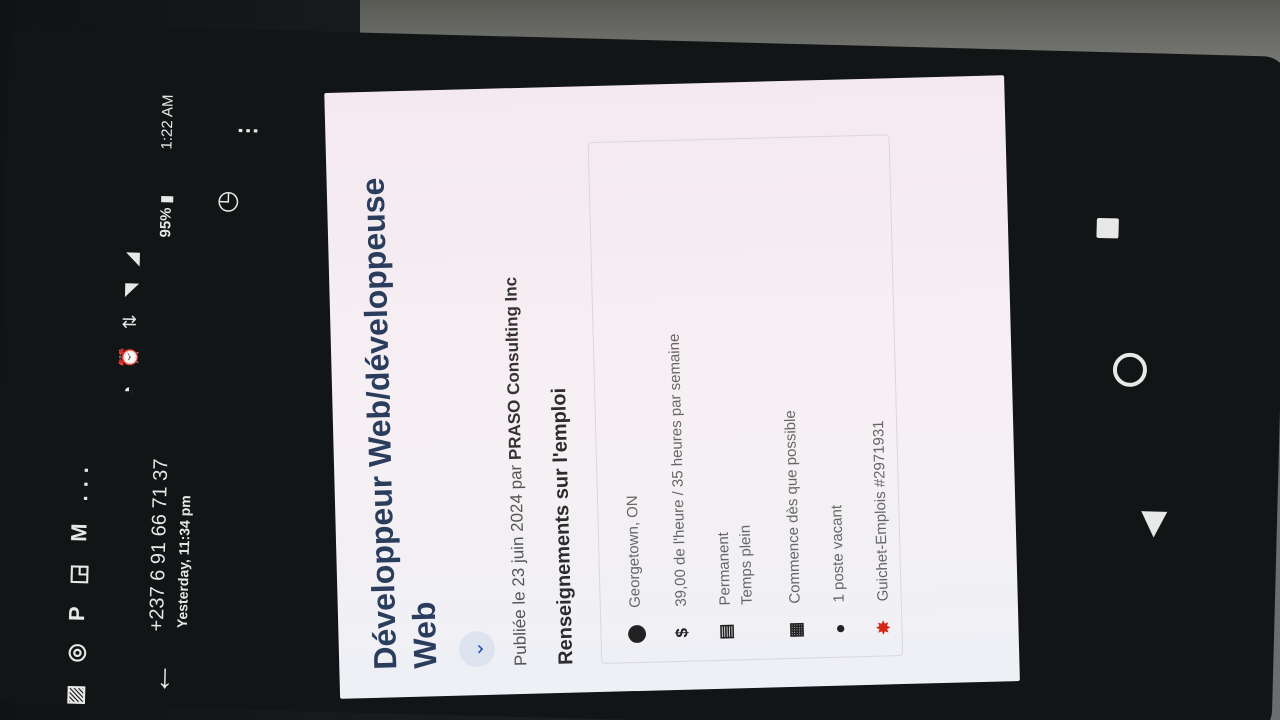 This screenshot has height=720, width=1280. I want to click on employer-name: PRASO Consulting Inc, so click(513, 369).